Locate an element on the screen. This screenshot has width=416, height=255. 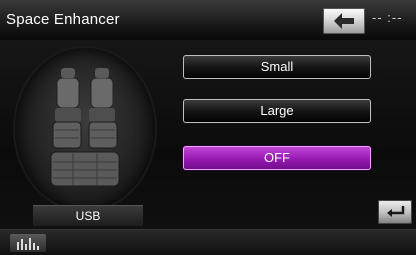
source-indicator: USB is located at coordinates (88, 215).